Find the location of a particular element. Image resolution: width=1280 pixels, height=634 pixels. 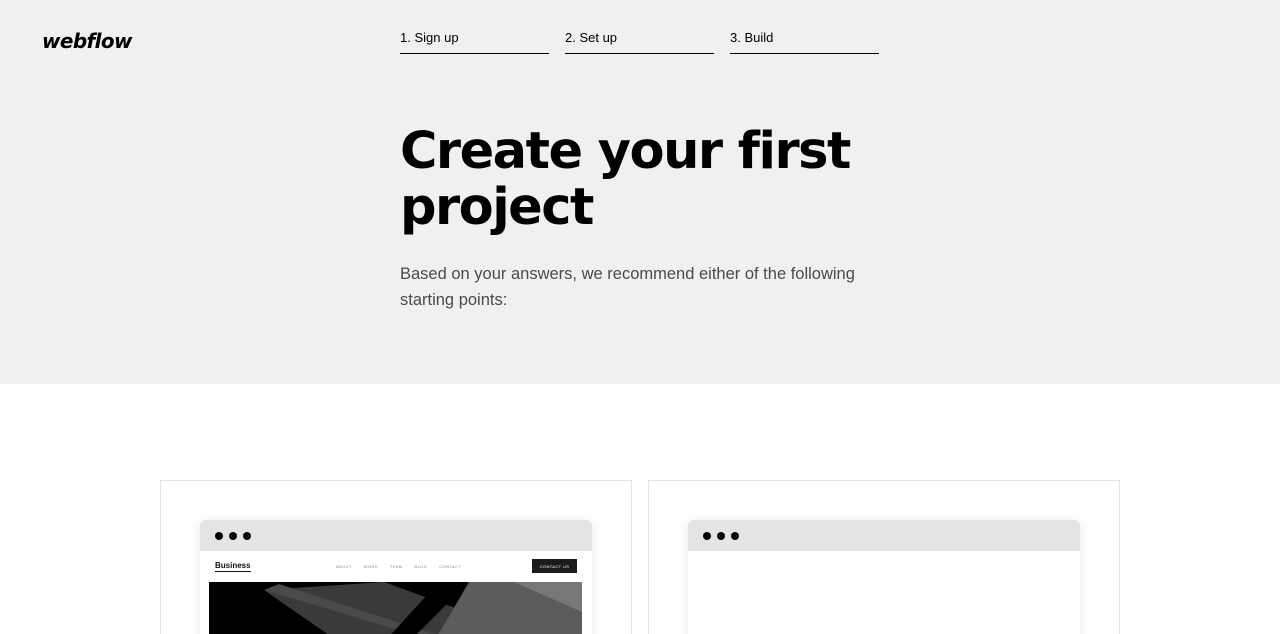

progress-steps: 1. Sign up 2. Set up 3. Build is located at coordinates (639, 41).